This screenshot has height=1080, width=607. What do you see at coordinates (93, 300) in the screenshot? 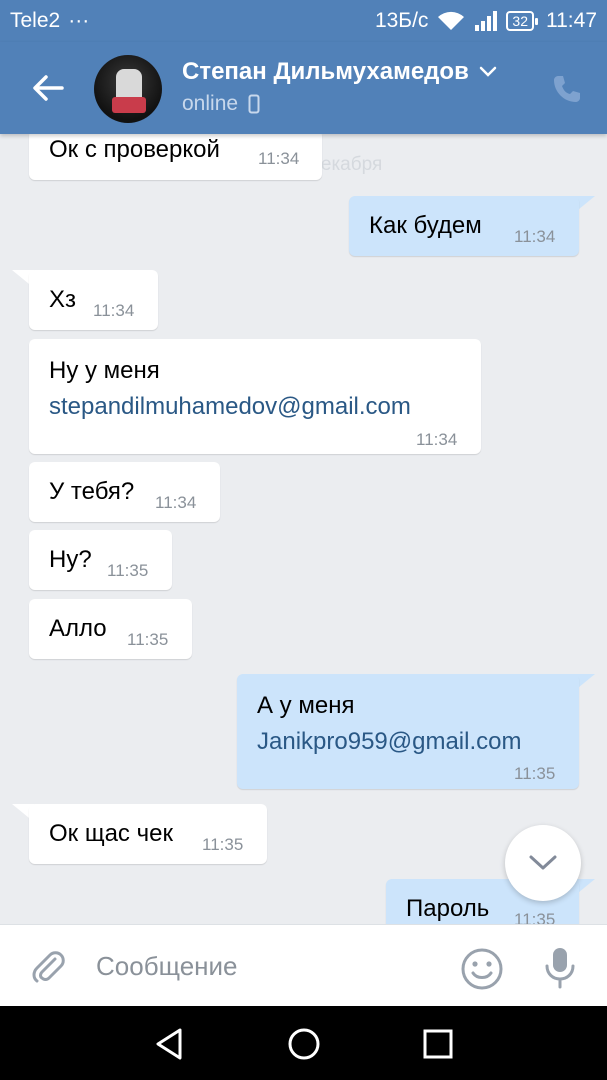
I see `message-incoming: Хз 11:34` at bounding box center [93, 300].